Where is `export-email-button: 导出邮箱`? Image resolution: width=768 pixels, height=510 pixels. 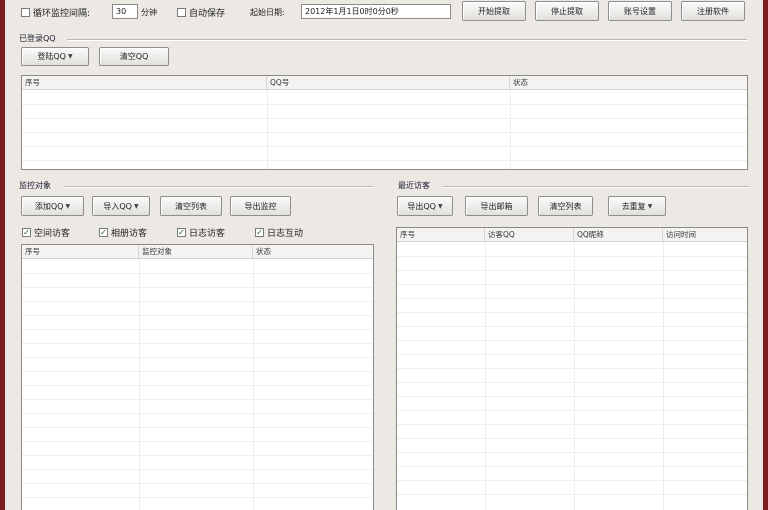
export-email-button: 导出邮箱 is located at coordinates (496, 206).